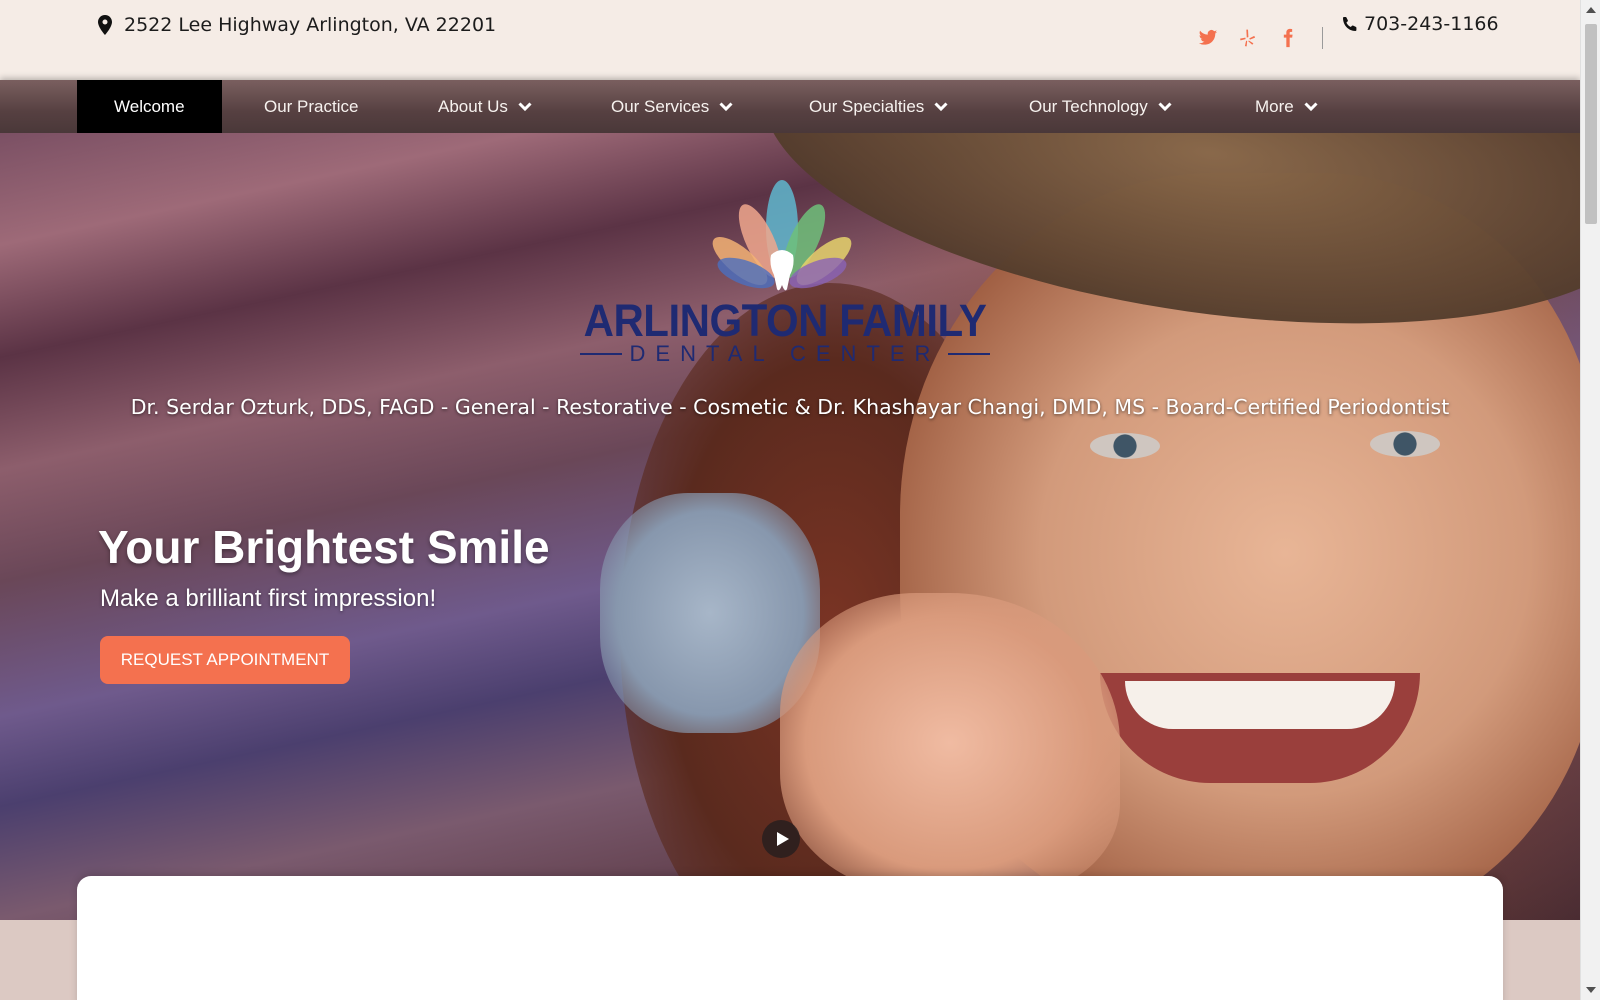 The width and height of the screenshot is (1600, 1000). Describe the element at coordinates (1248, 38) in the screenshot. I see `yelp-icon` at that location.